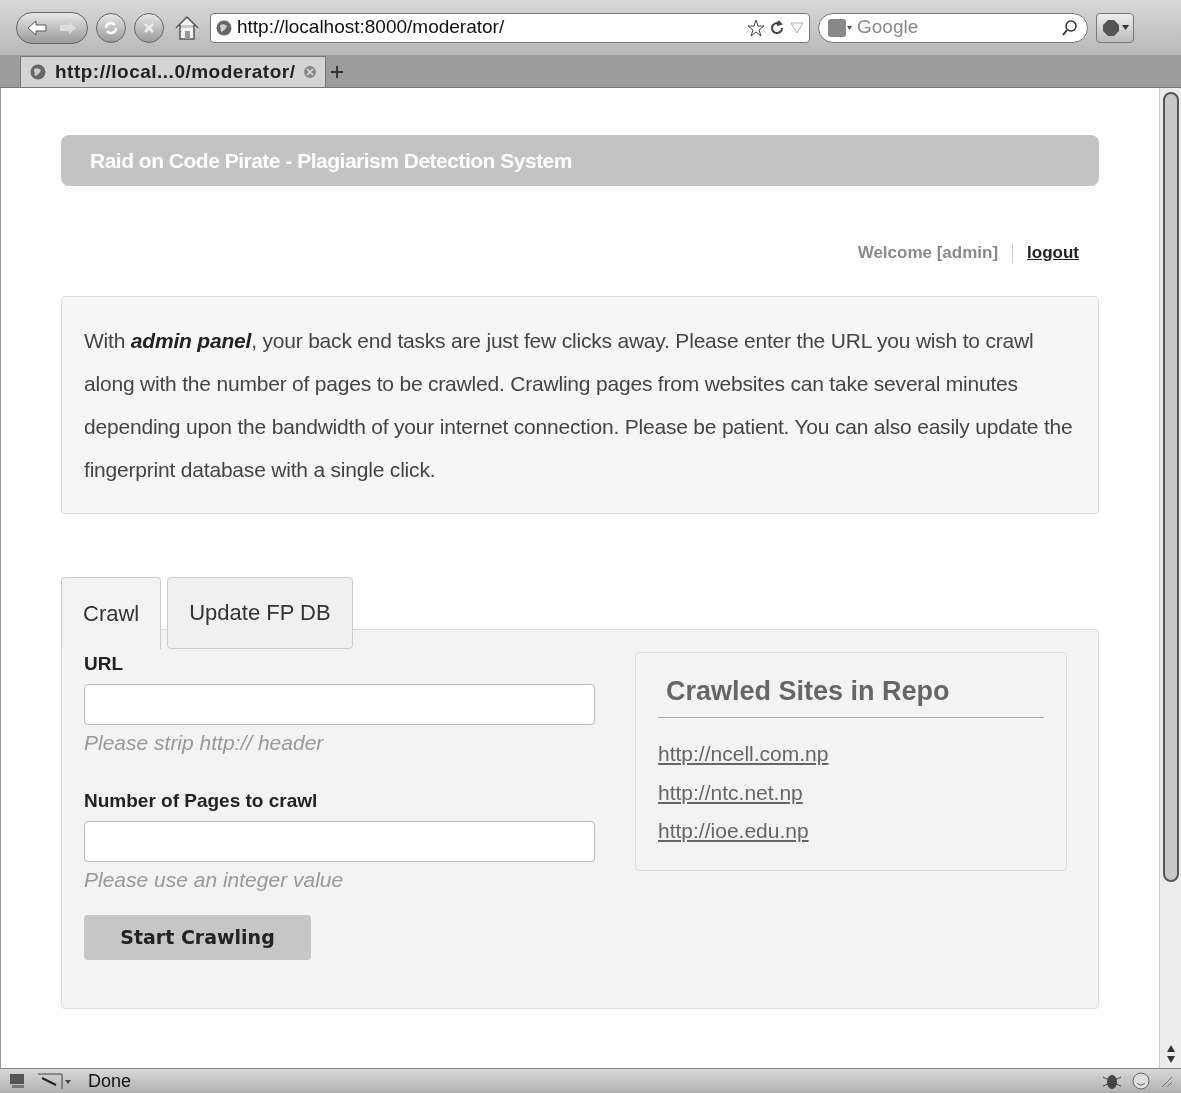 This screenshot has width=1181, height=1093. I want to click on site-link: http://ioe.edu.np, so click(733, 831).